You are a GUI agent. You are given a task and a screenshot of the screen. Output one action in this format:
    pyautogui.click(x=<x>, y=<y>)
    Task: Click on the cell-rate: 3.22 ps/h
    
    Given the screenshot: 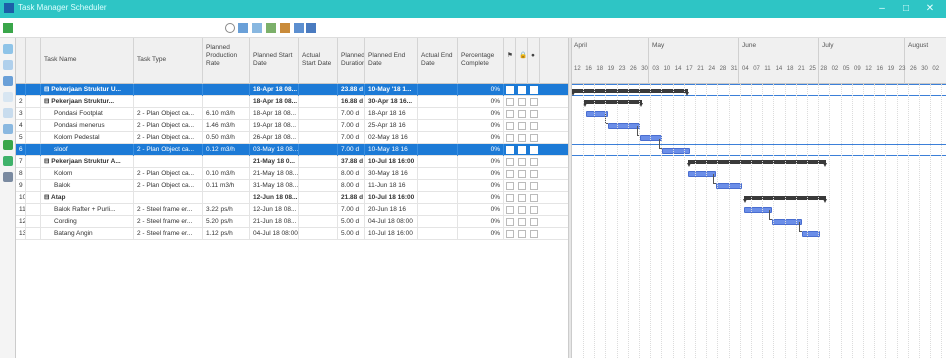 What is the action you would take?
    pyautogui.click(x=226, y=210)
    